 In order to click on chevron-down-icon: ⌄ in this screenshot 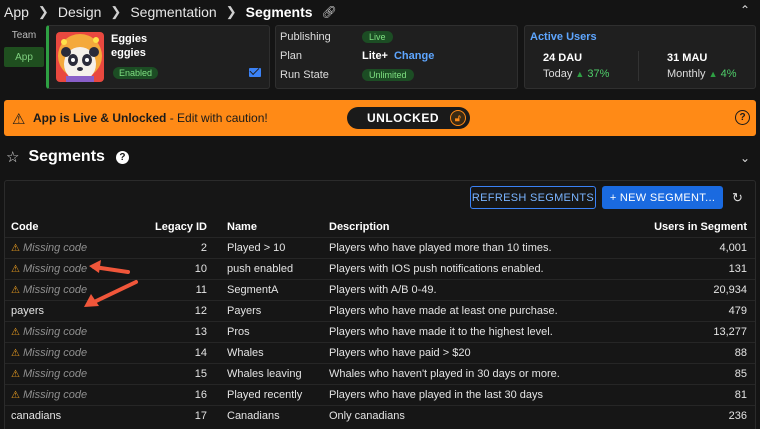, I will do `click(745, 158)`.